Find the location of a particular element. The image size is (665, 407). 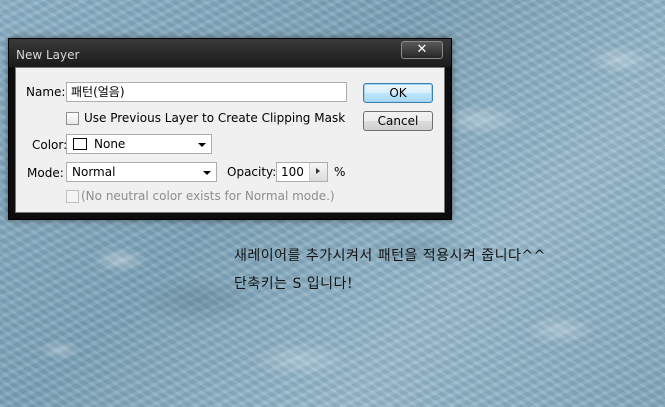

mode-select-value: Normal is located at coordinates (94, 172).